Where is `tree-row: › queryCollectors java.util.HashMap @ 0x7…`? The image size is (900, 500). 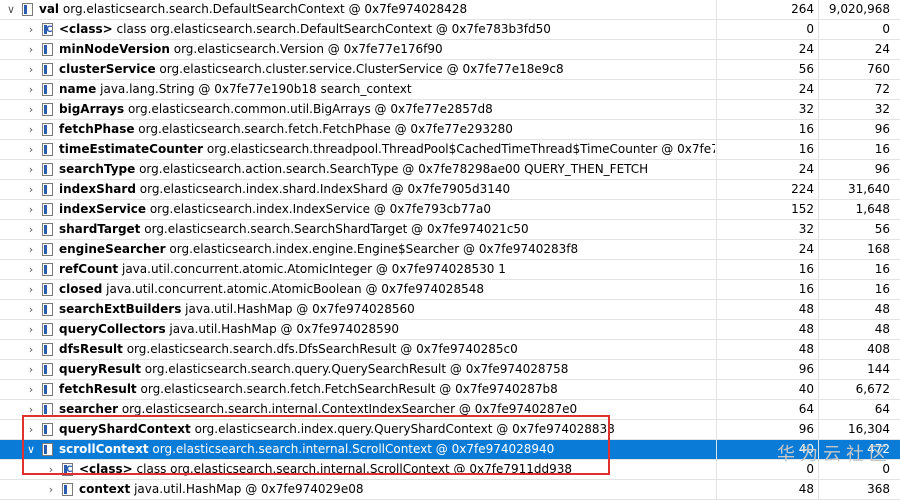
tree-row: › queryCollectors java.util.HashMap @ 0x7… is located at coordinates (450, 330).